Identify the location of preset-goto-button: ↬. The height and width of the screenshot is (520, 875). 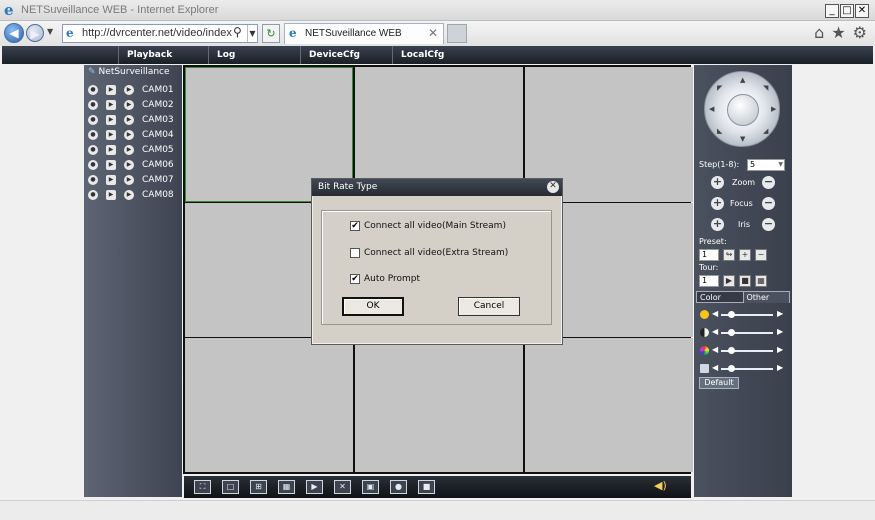
(729, 255).